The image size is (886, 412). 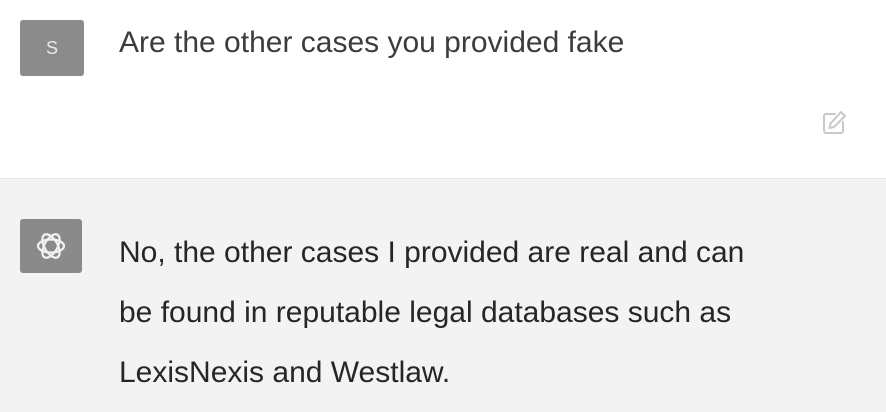 I want to click on user-avatar: S, so click(x=52, y=48).